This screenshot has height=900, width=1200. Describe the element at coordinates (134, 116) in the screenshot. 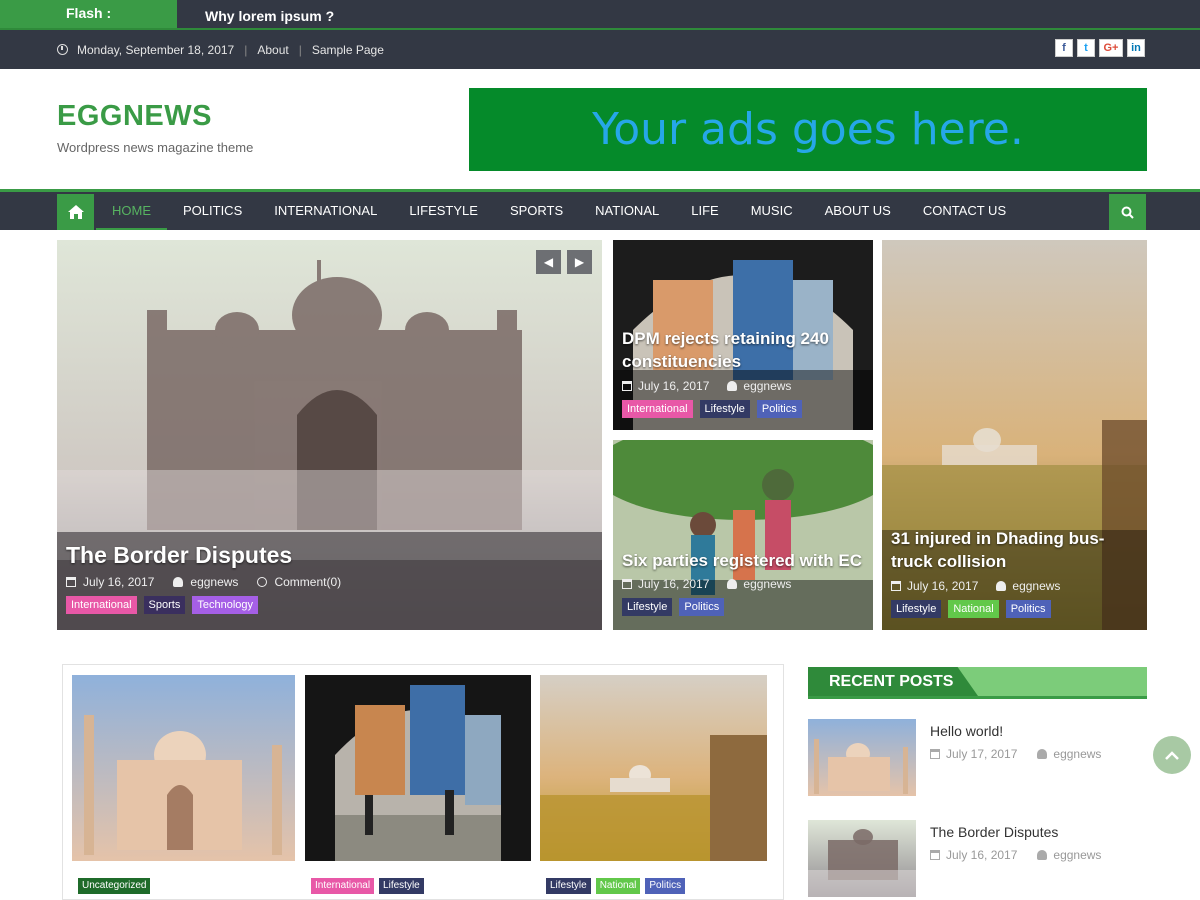

I see `site-logo: EGGNEWS` at that location.